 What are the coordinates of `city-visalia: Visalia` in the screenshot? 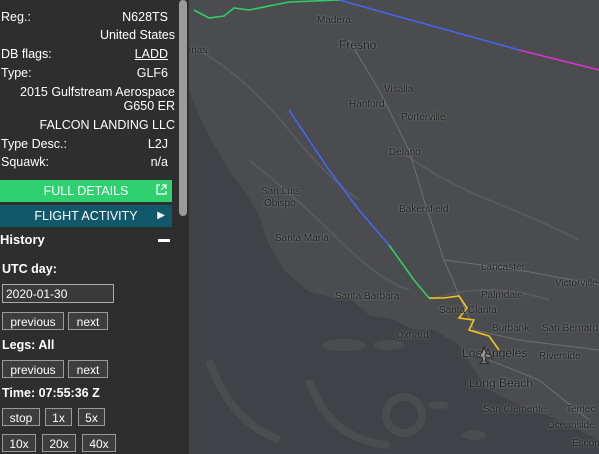 It's located at (399, 89).